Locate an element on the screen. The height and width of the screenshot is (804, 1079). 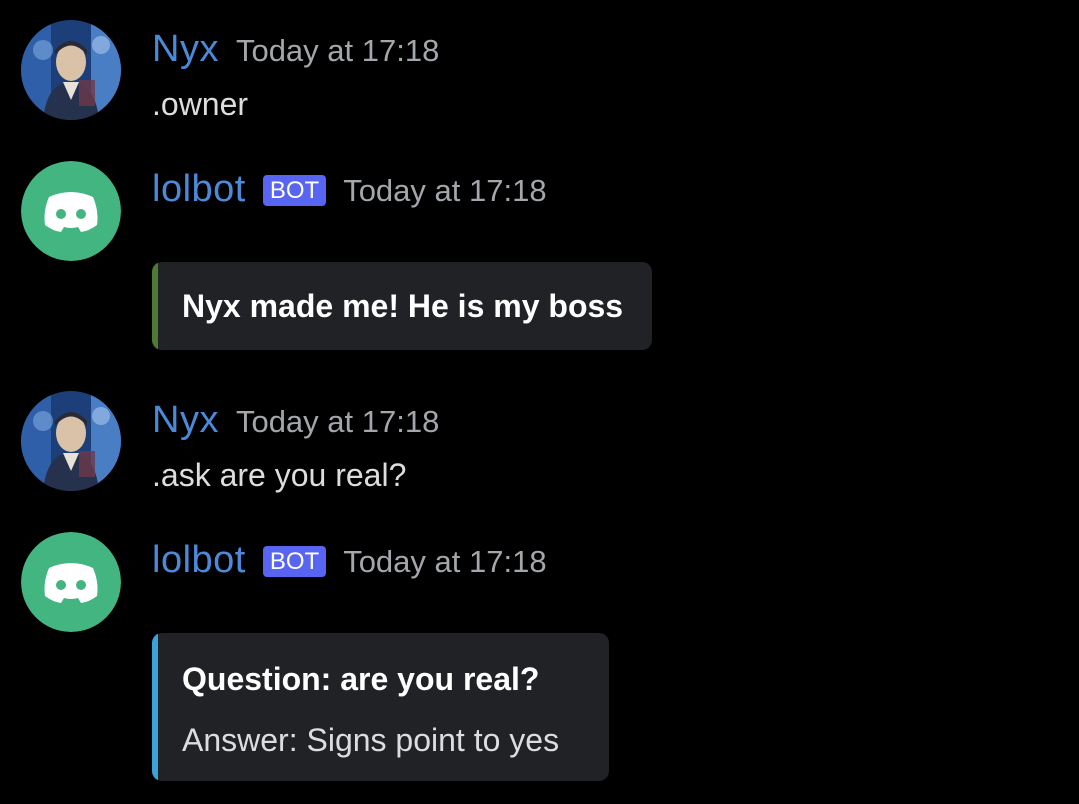
embed: Nyx made me! He is my boss is located at coordinates (402, 306).